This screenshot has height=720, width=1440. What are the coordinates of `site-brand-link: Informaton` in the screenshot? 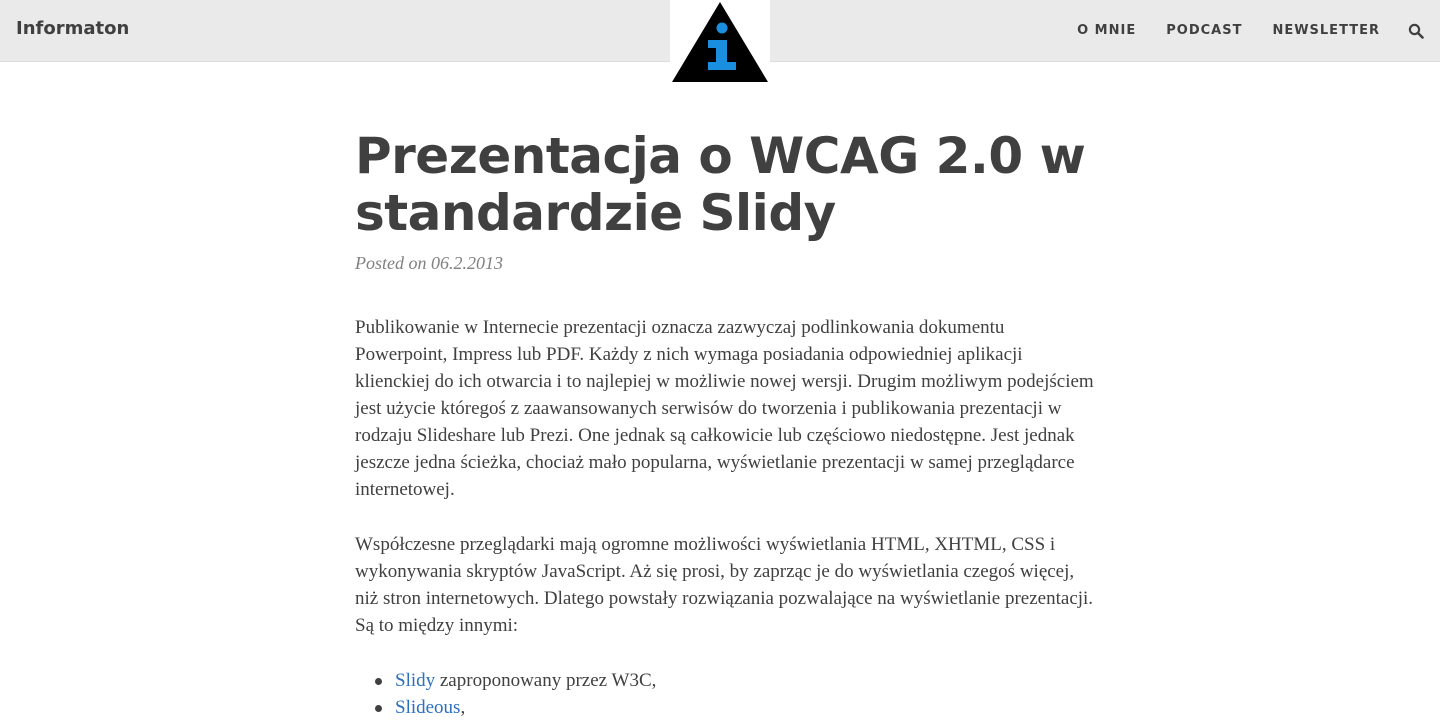 It's located at (72, 28).